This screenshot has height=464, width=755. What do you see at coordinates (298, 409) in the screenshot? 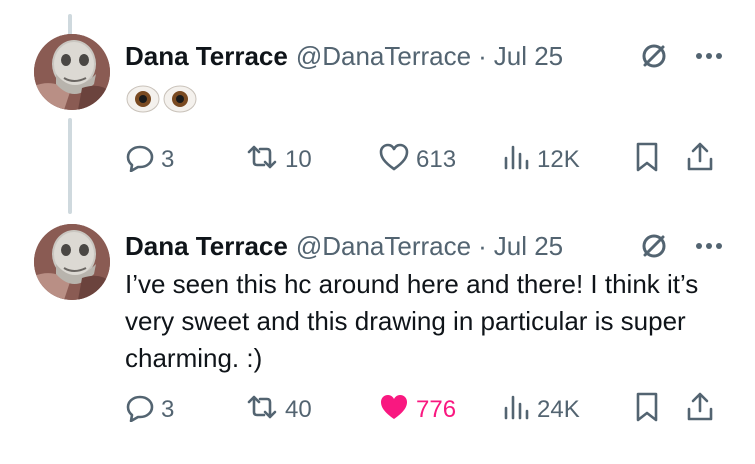
I see `retweet-count: 40` at bounding box center [298, 409].